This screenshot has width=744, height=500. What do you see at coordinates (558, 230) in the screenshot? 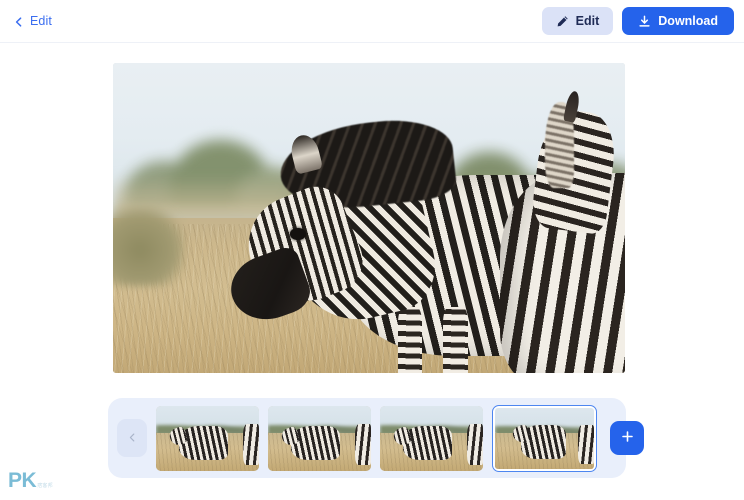
I see `zebra-background` at bounding box center [558, 230].